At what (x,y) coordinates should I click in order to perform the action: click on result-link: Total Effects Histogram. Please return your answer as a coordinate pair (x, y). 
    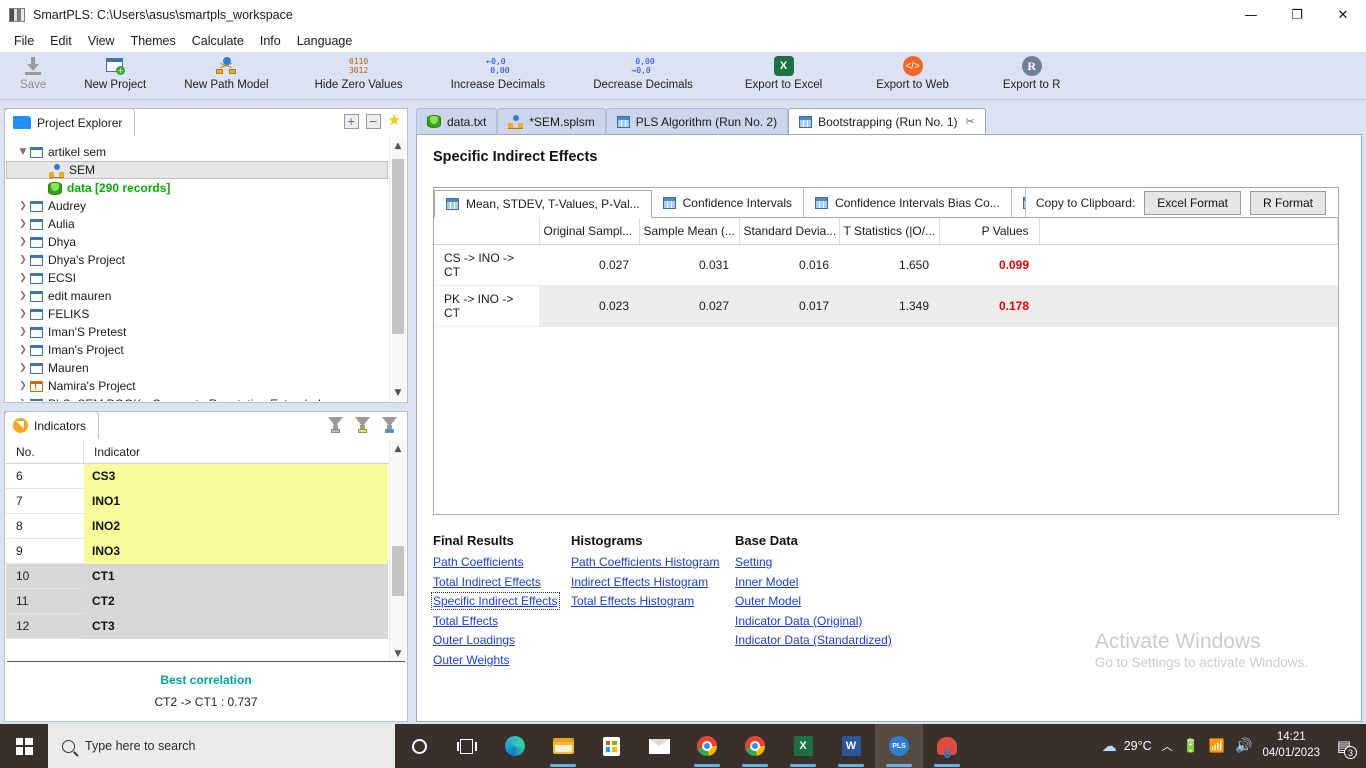
    Looking at the image, I should click on (632, 601).